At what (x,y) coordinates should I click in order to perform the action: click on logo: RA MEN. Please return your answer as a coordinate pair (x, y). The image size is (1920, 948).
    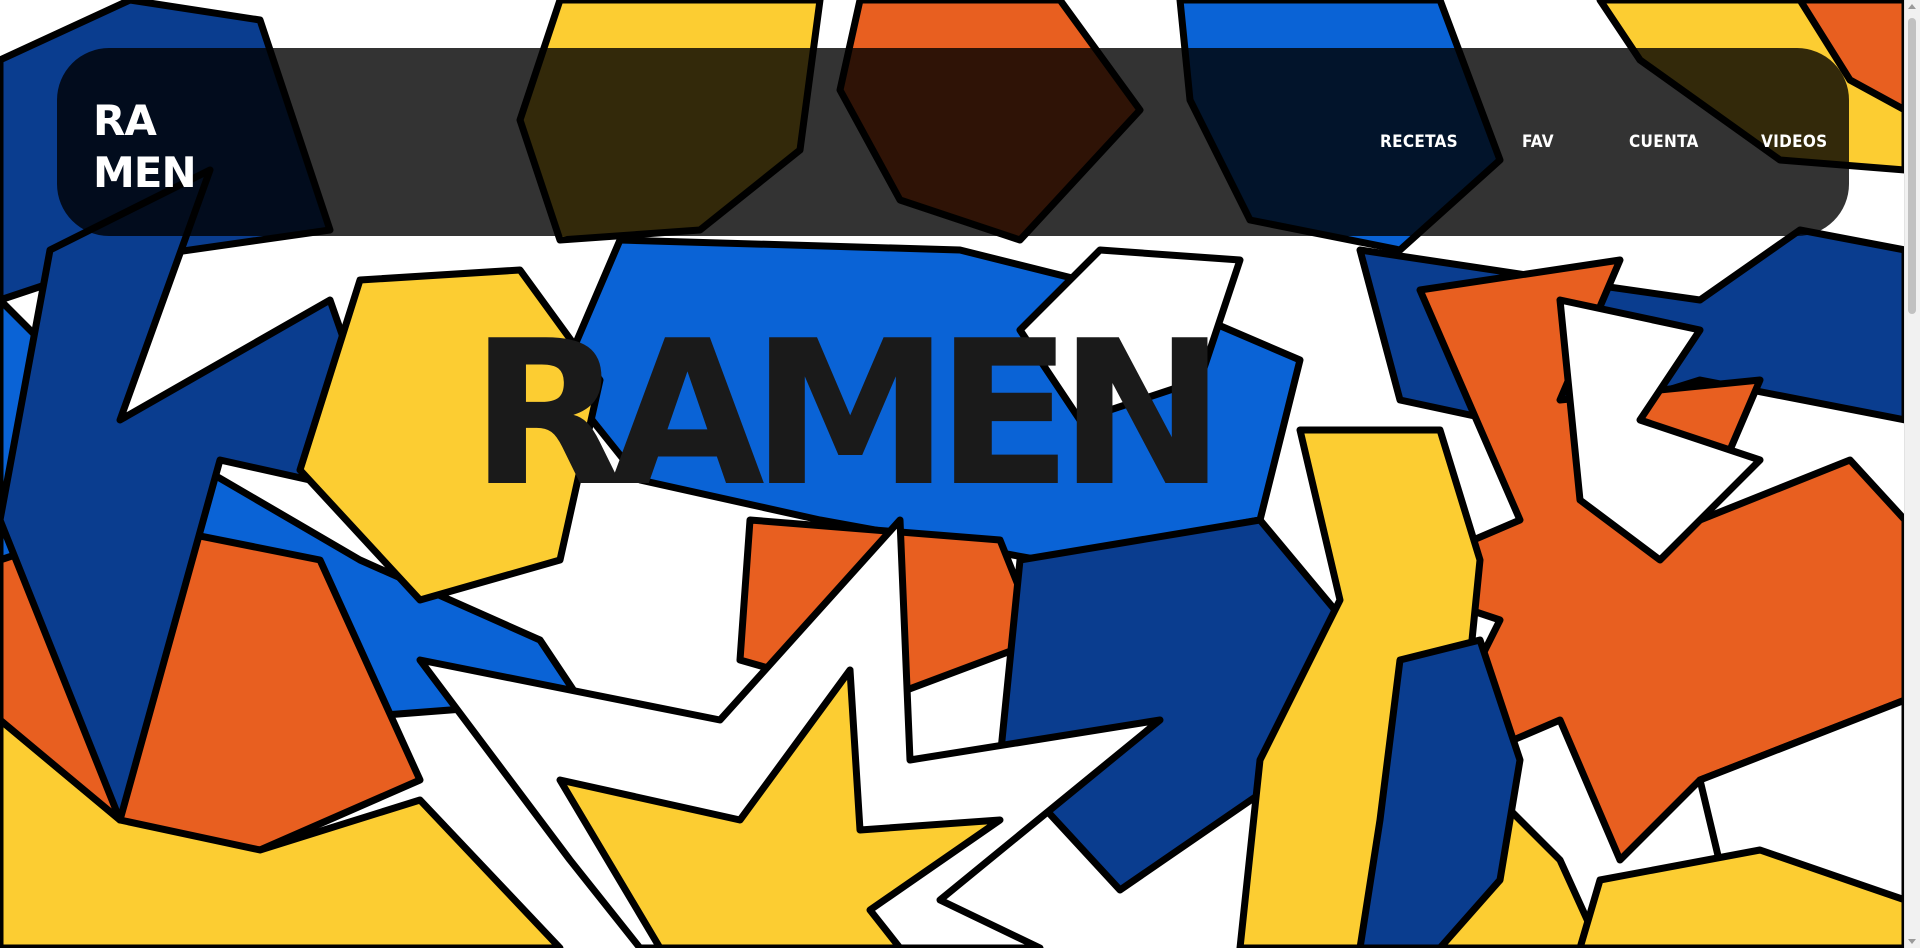
    Looking at the image, I should click on (145, 147).